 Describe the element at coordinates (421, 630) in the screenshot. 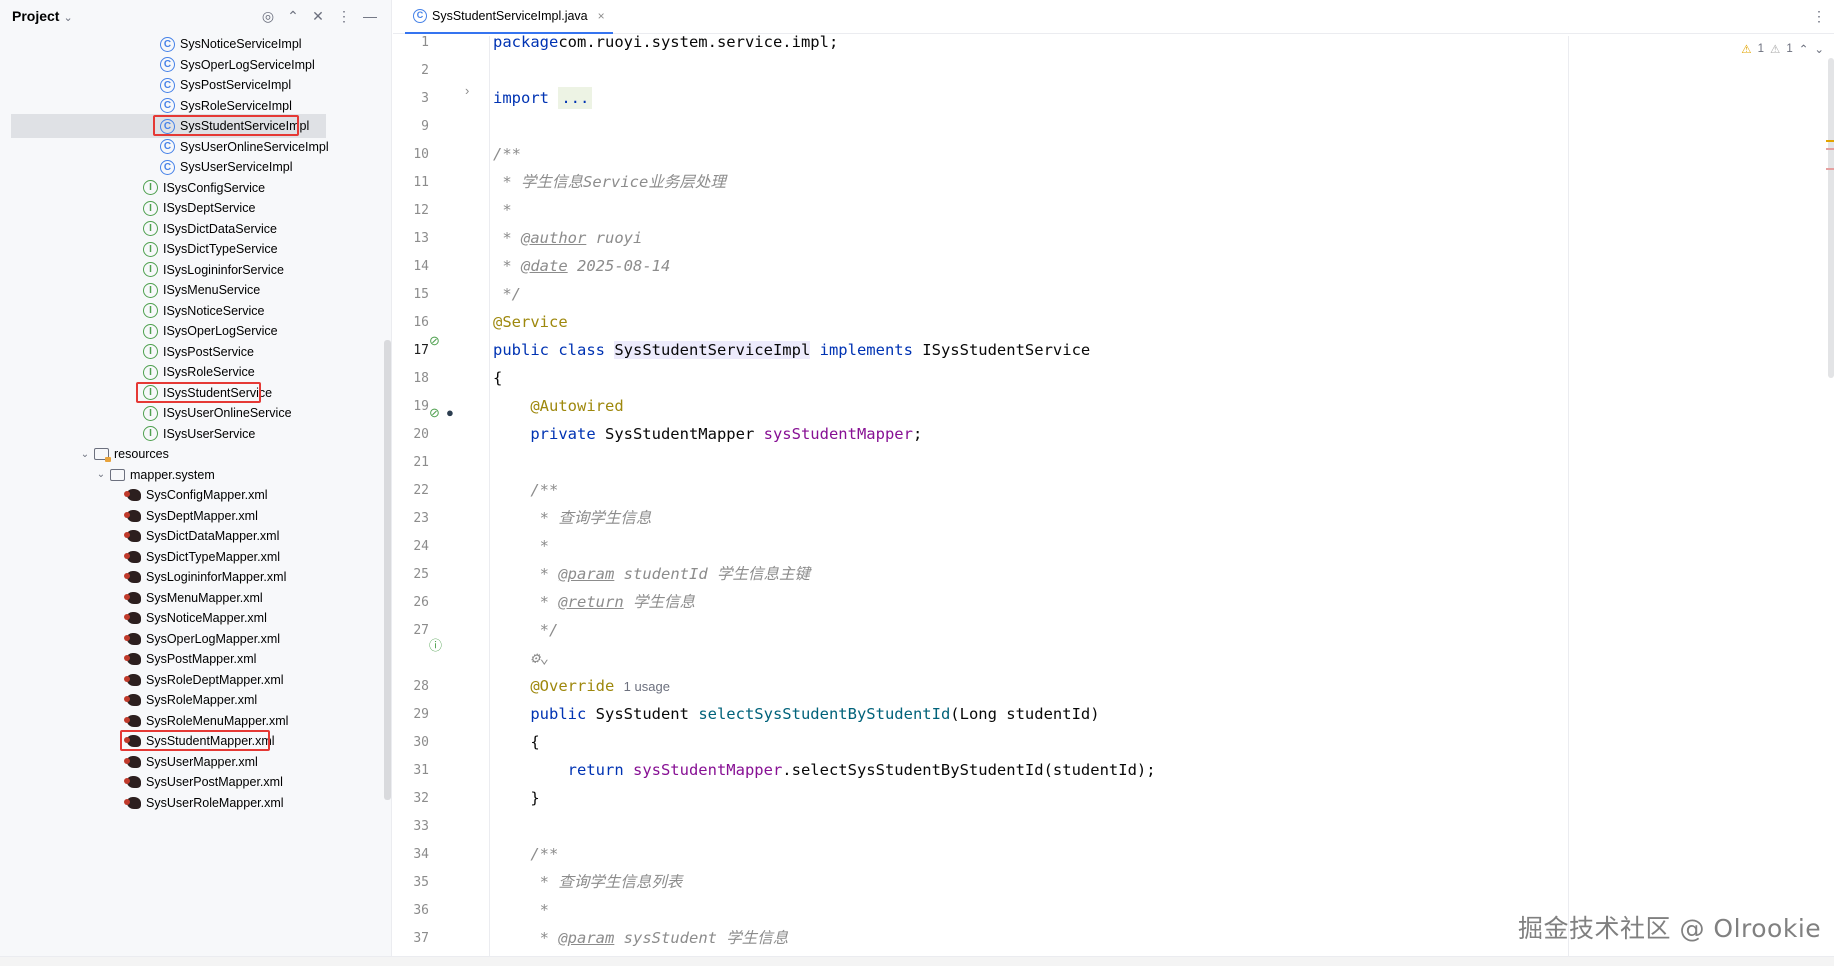

I see `line-number: 27` at that location.